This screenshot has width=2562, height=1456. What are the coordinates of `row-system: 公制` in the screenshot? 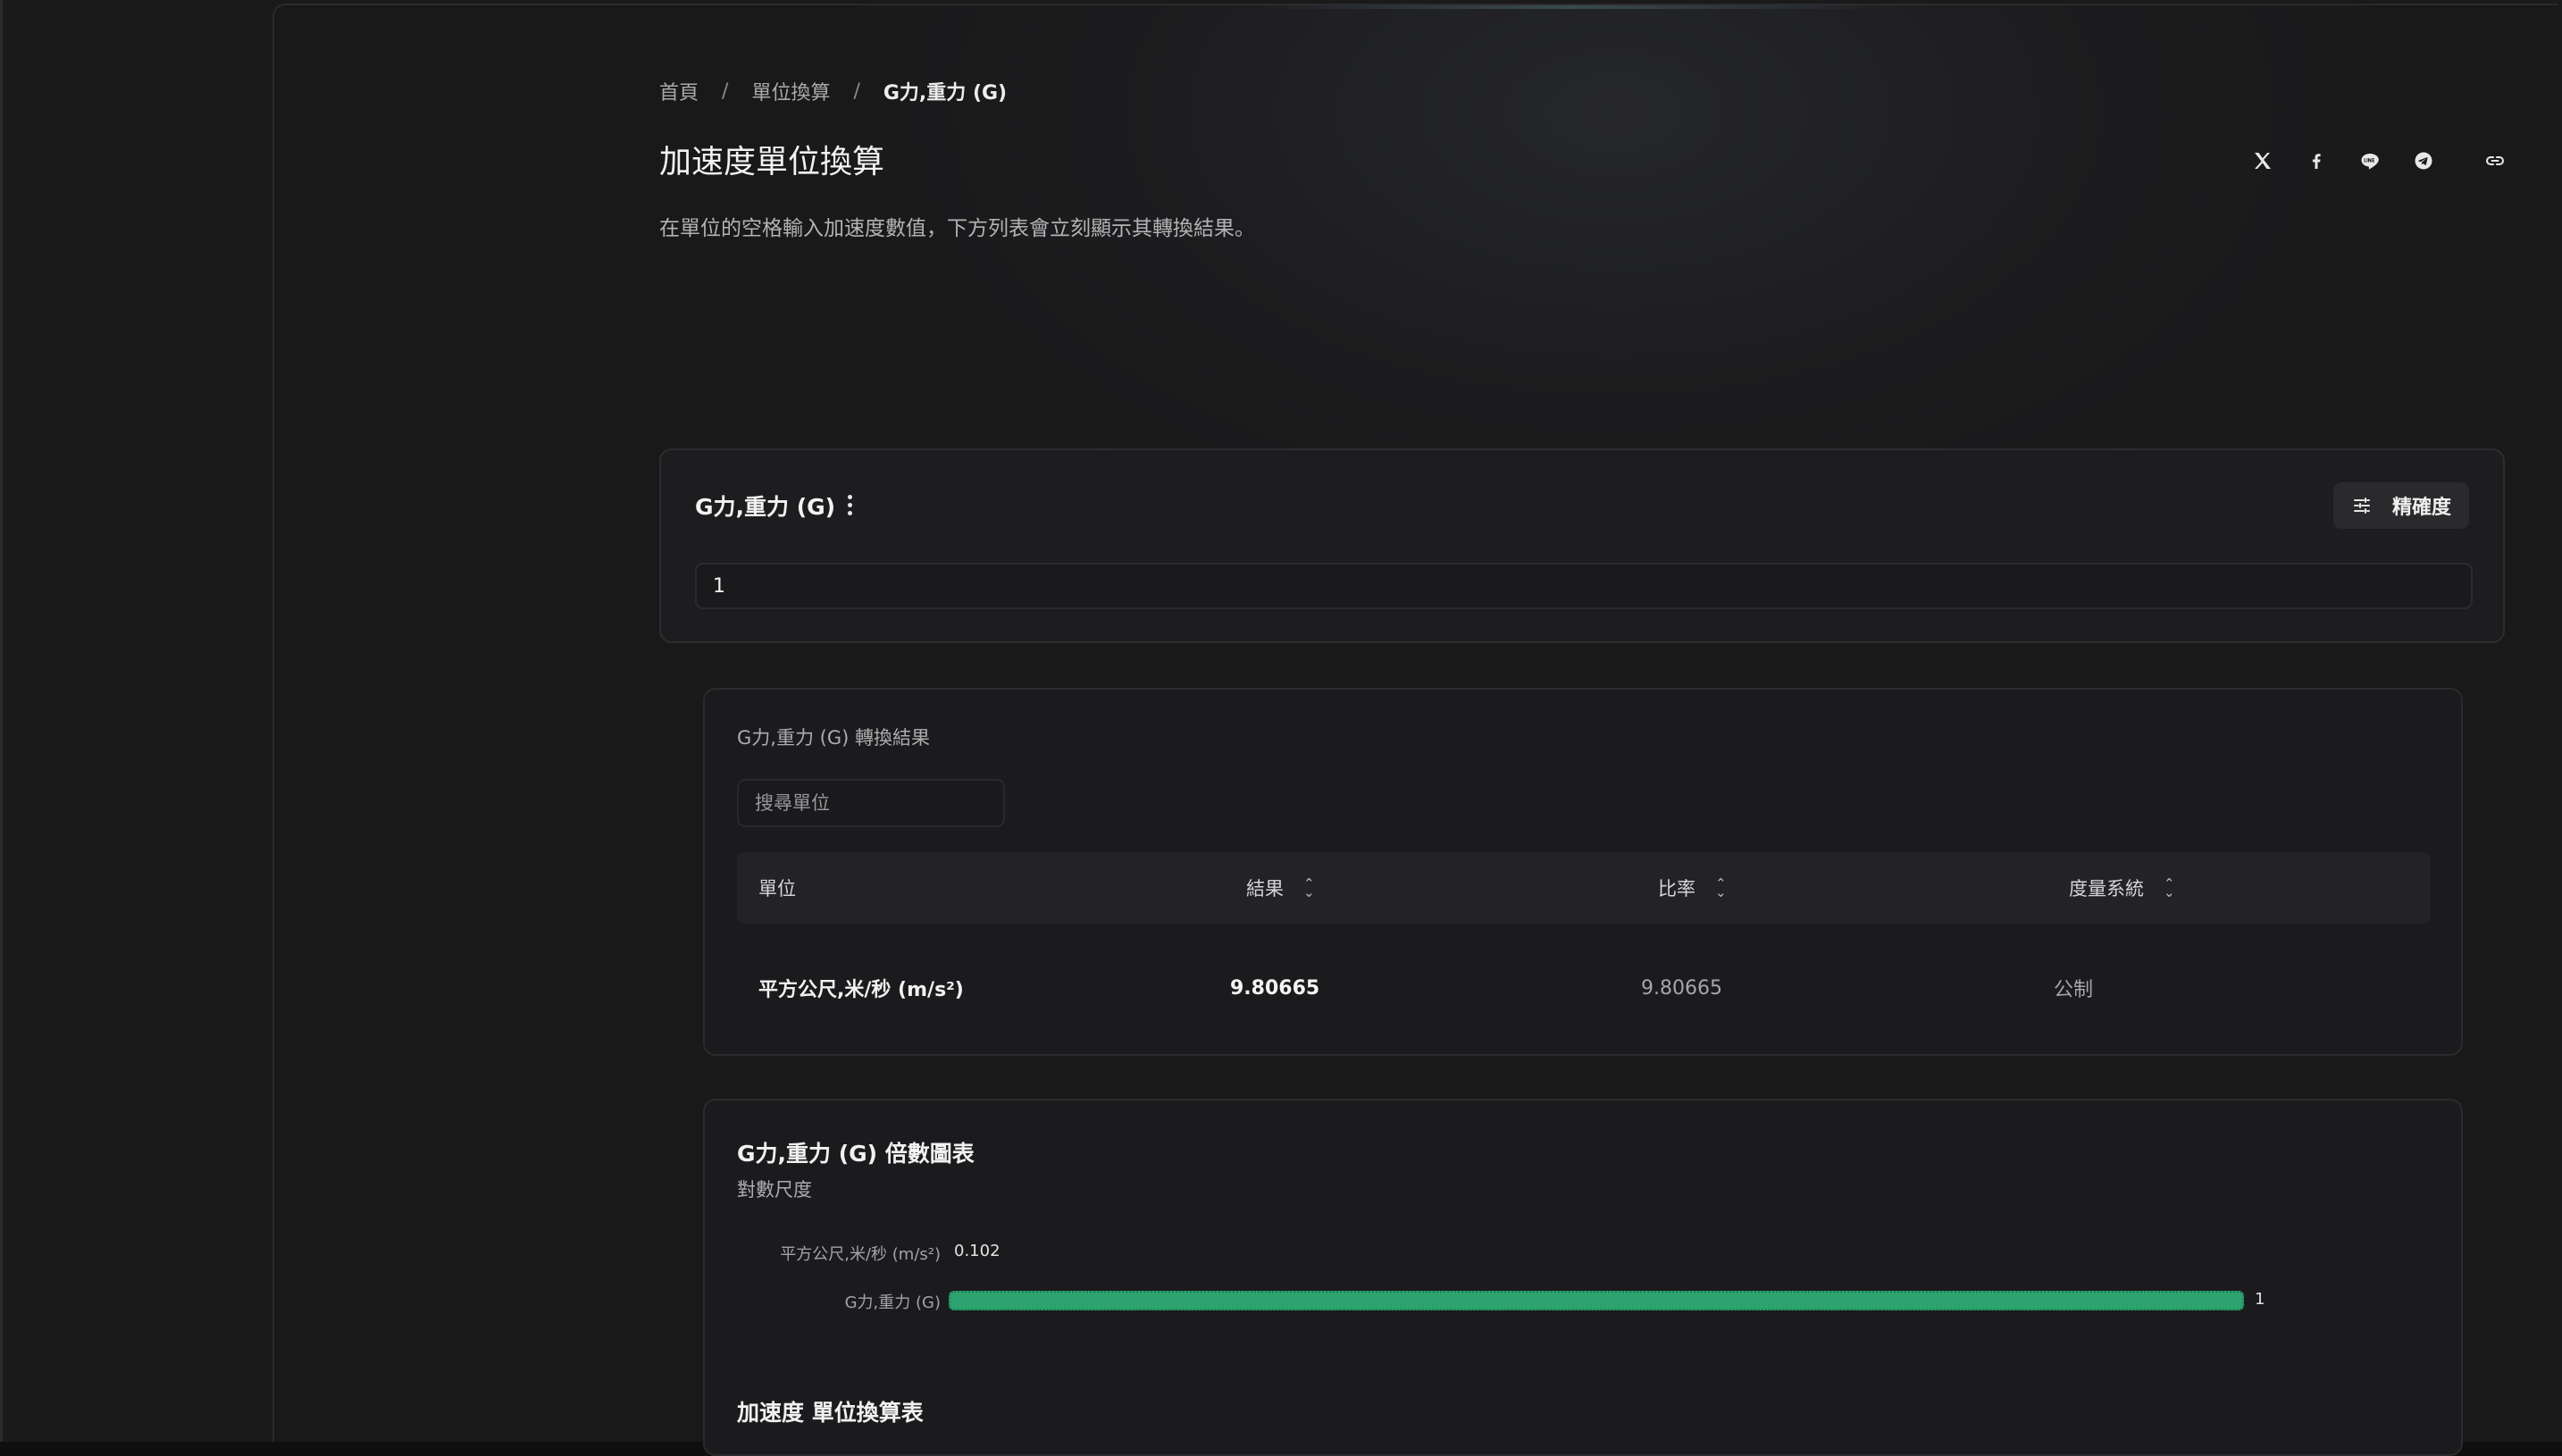 It's located at (2074, 990).